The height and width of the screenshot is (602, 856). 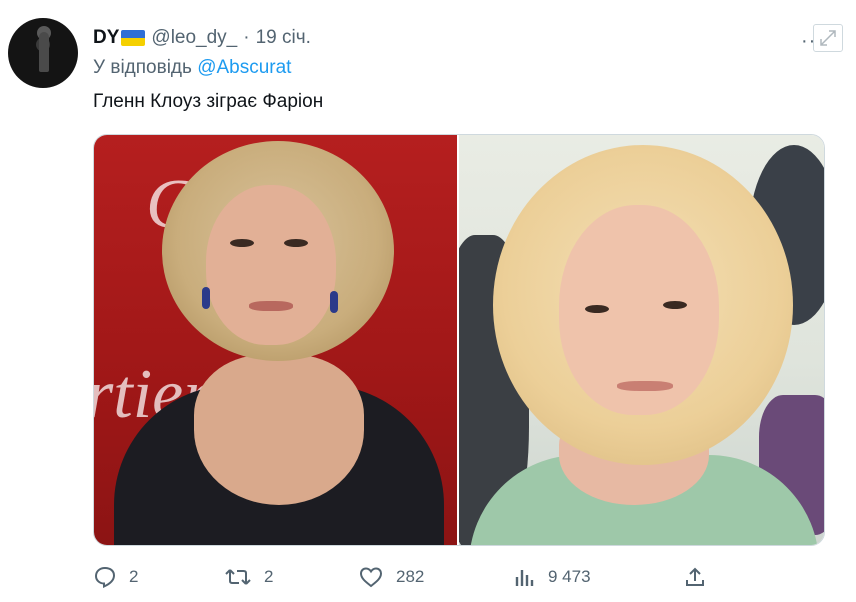 I want to click on reply-count: 2, so click(x=134, y=576).